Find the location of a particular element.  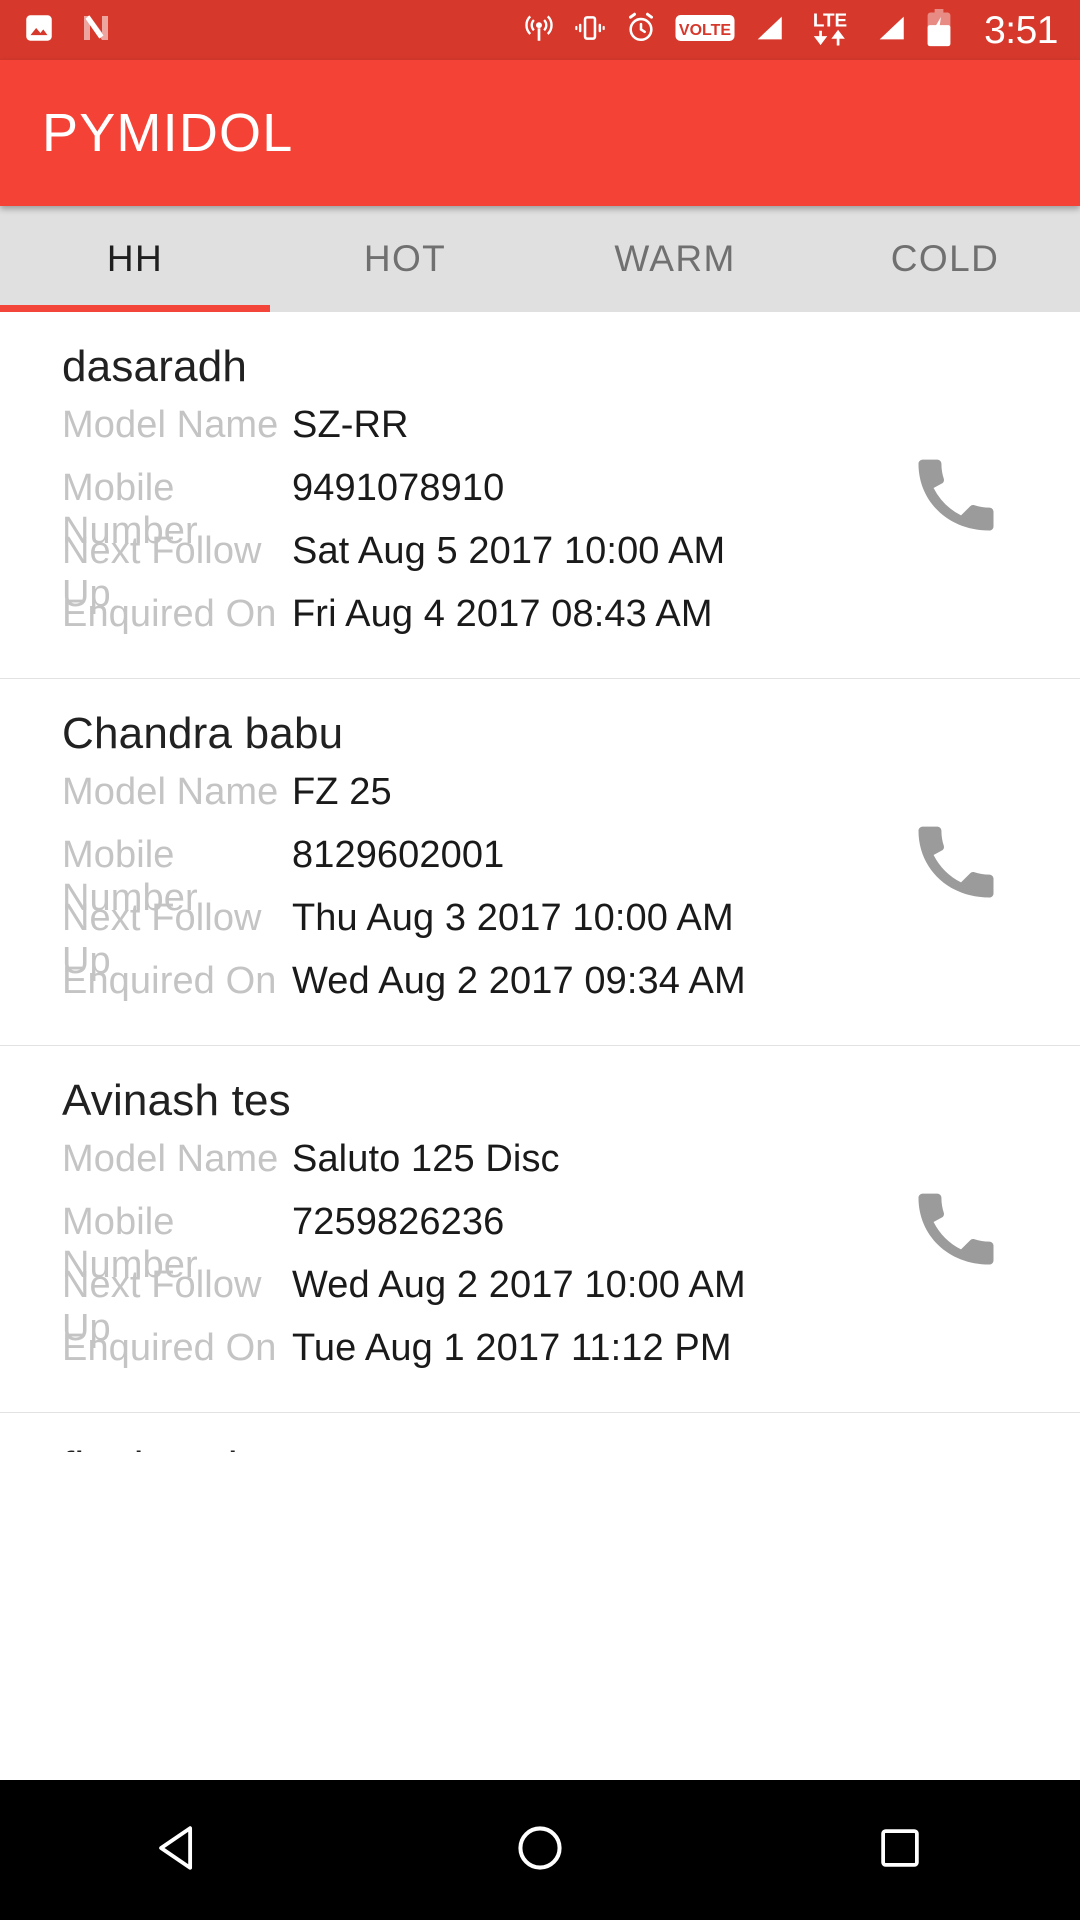

field-value: Wed Aug 2 2017 09:34 AM is located at coordinates (519, 981).